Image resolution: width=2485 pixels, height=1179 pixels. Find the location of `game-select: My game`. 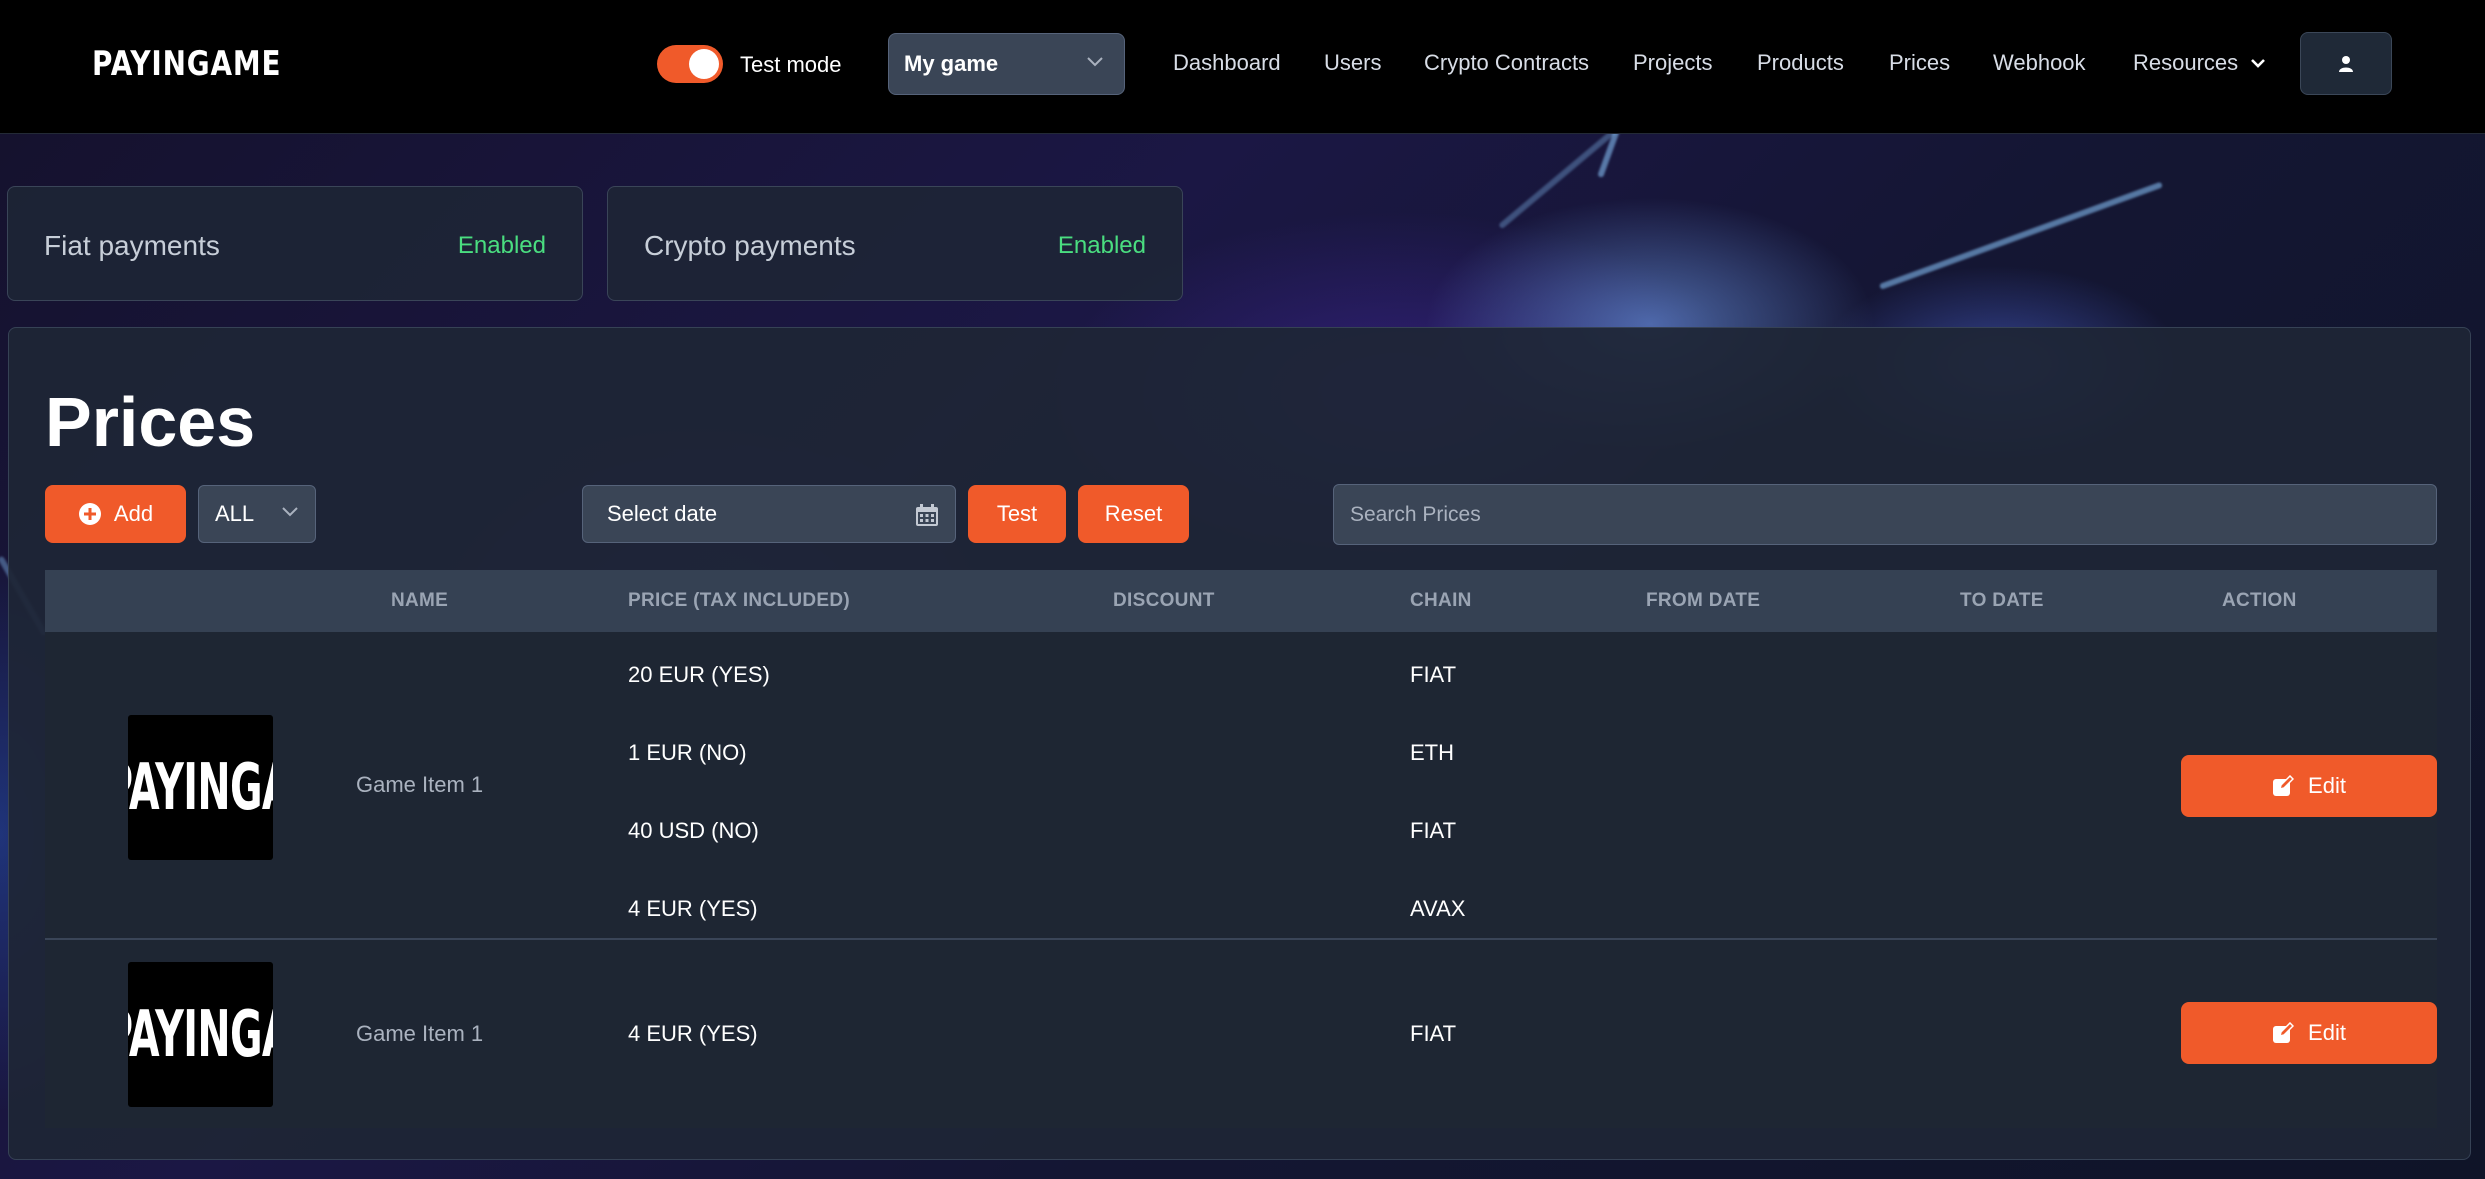

game-select: My game is located at coordinates (1006, 64).